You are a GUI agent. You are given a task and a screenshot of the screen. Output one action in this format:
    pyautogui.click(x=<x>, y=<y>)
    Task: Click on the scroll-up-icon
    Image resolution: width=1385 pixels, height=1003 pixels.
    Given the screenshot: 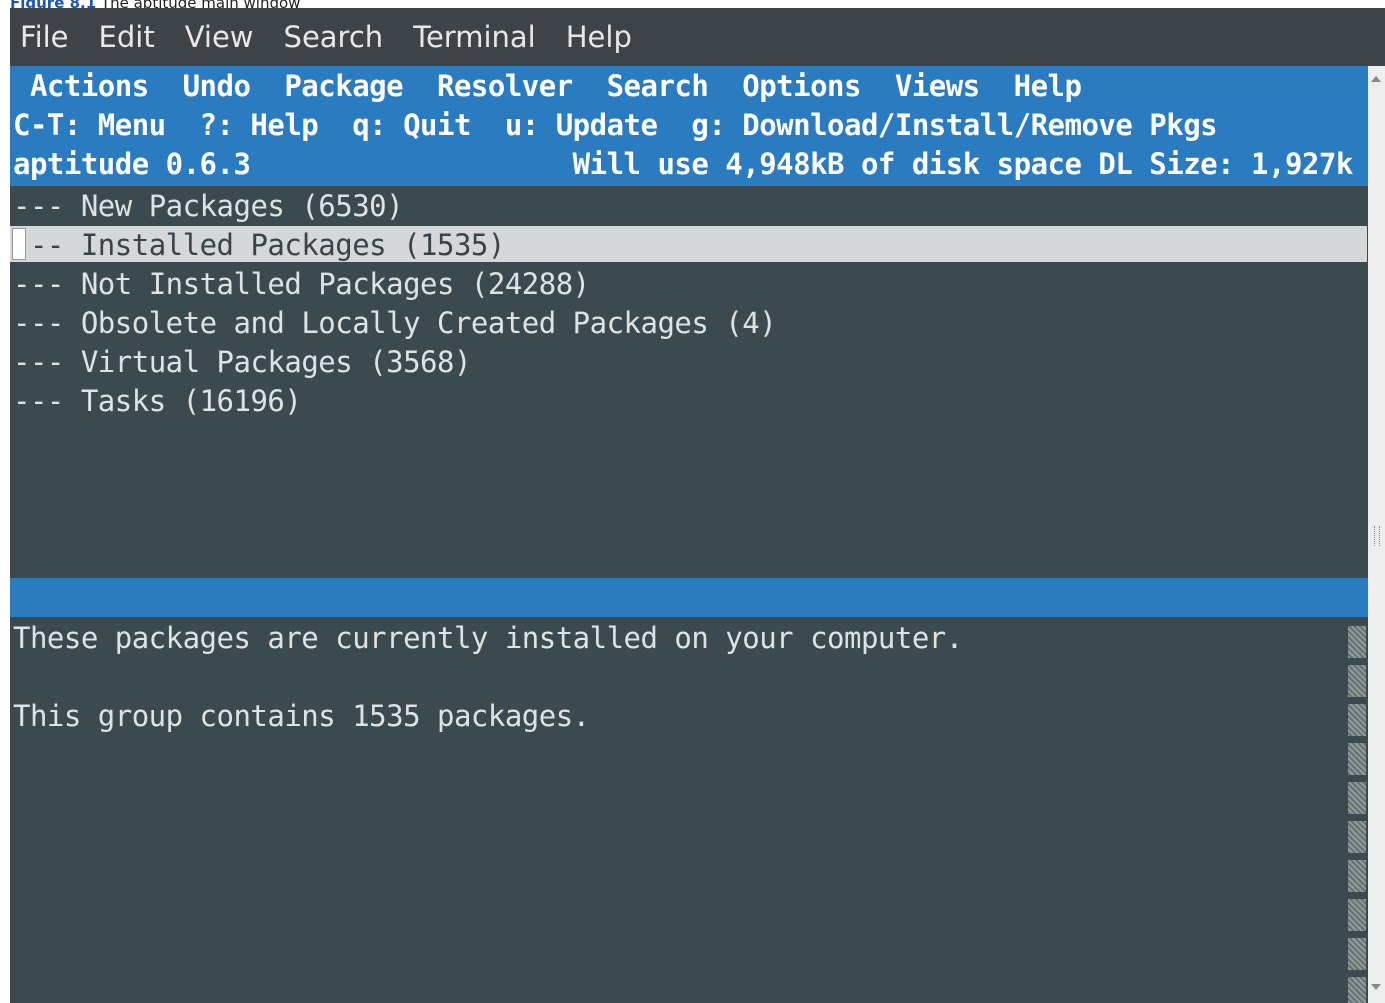 What is the action you would take?
    pyautogui.click(x=1376, y=79)
    